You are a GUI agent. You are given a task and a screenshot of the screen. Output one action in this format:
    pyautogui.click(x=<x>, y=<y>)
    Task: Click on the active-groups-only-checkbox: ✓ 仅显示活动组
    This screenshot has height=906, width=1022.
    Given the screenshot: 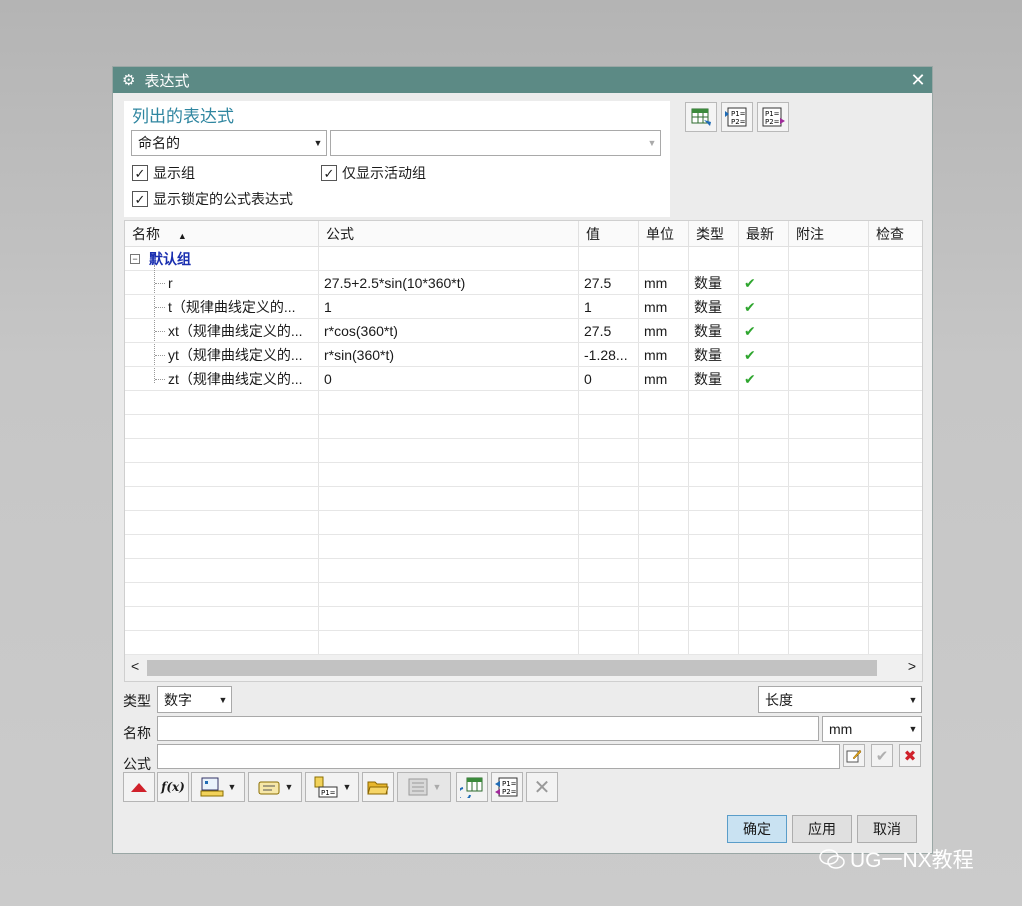 What is the action you would take?
    pyautogui.click(x=373, y=173)
    